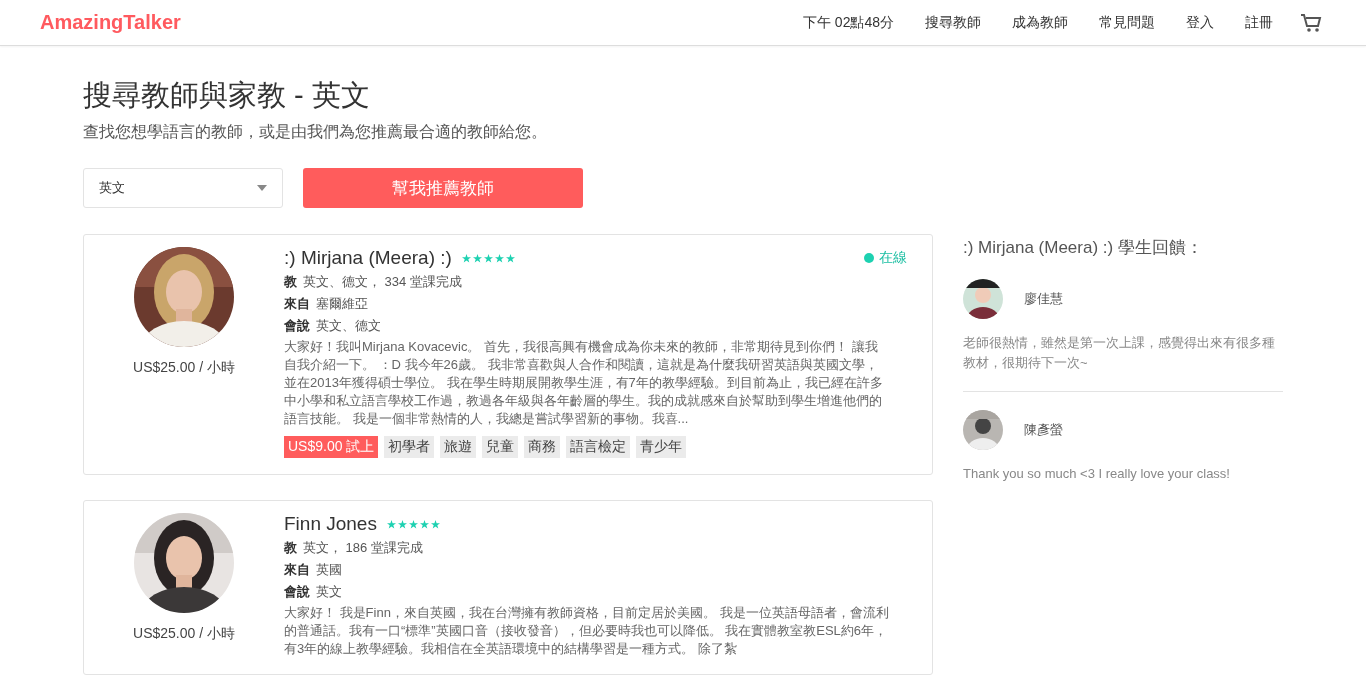 The width and height of the screenshot is (1366, 676). I want to click on caret-icon, so click(262, 188).